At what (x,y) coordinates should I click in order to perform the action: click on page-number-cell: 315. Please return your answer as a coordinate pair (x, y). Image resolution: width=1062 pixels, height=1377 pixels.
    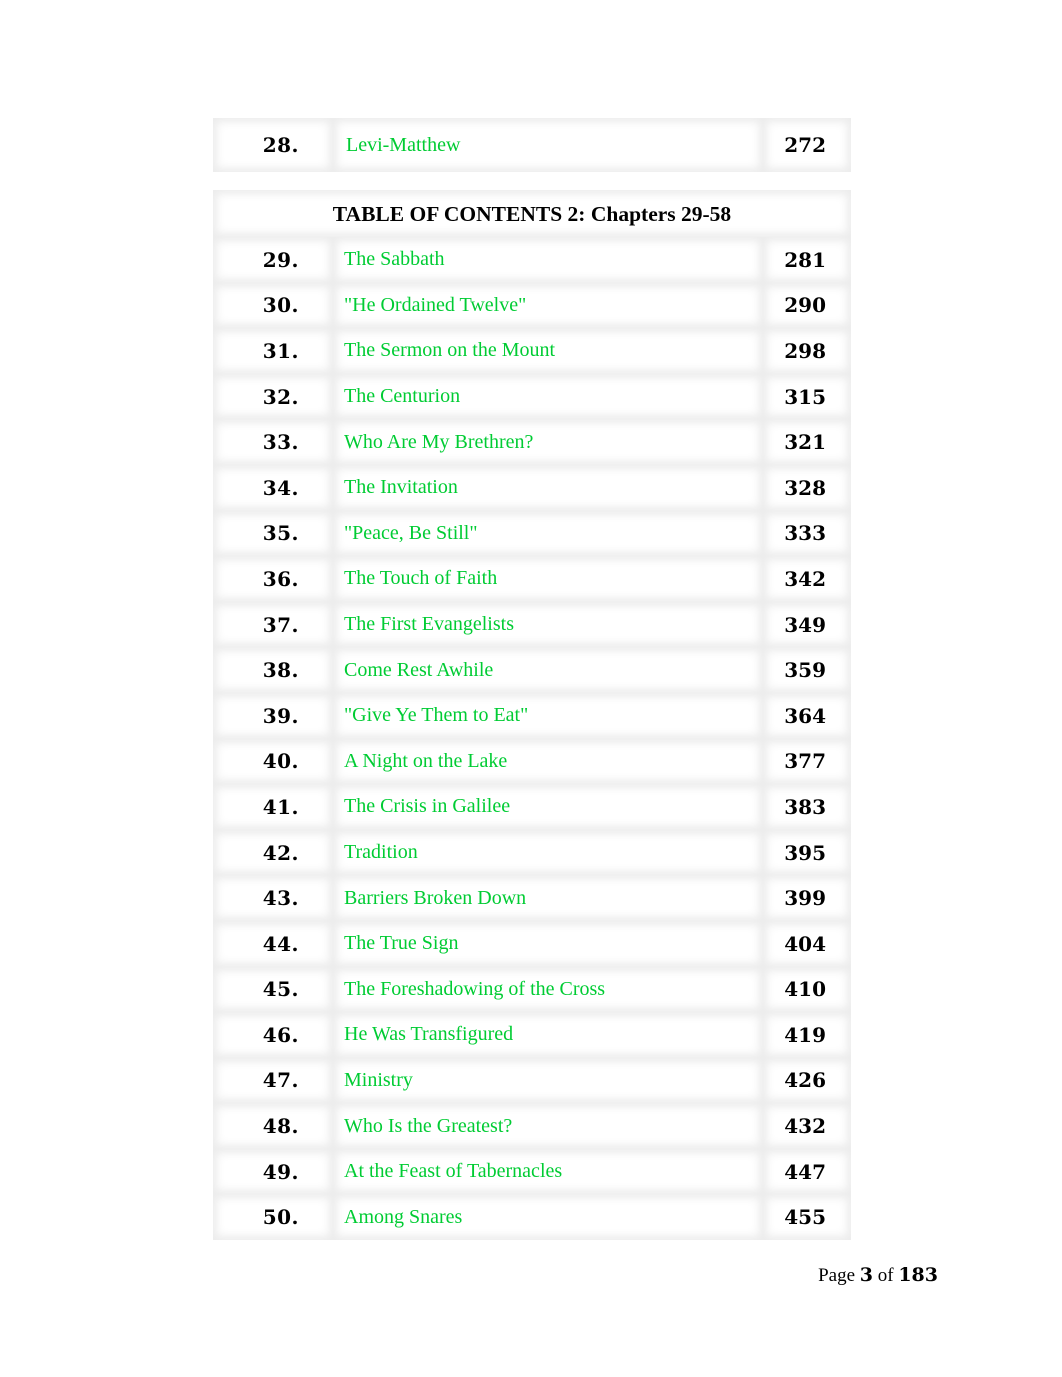
    Looking at the image, I should click on (807, 396).